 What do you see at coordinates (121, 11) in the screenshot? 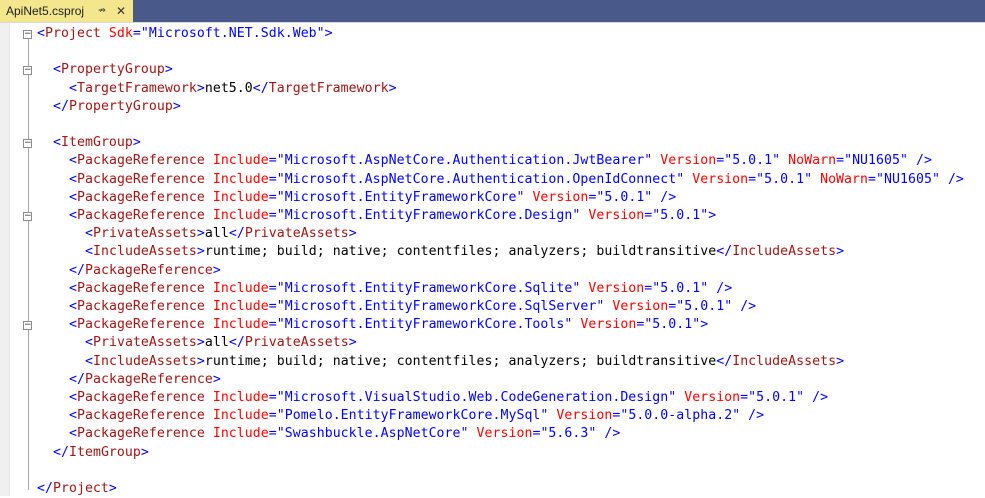
I see `close-icon: ✕` at bounding box center [121, 11].